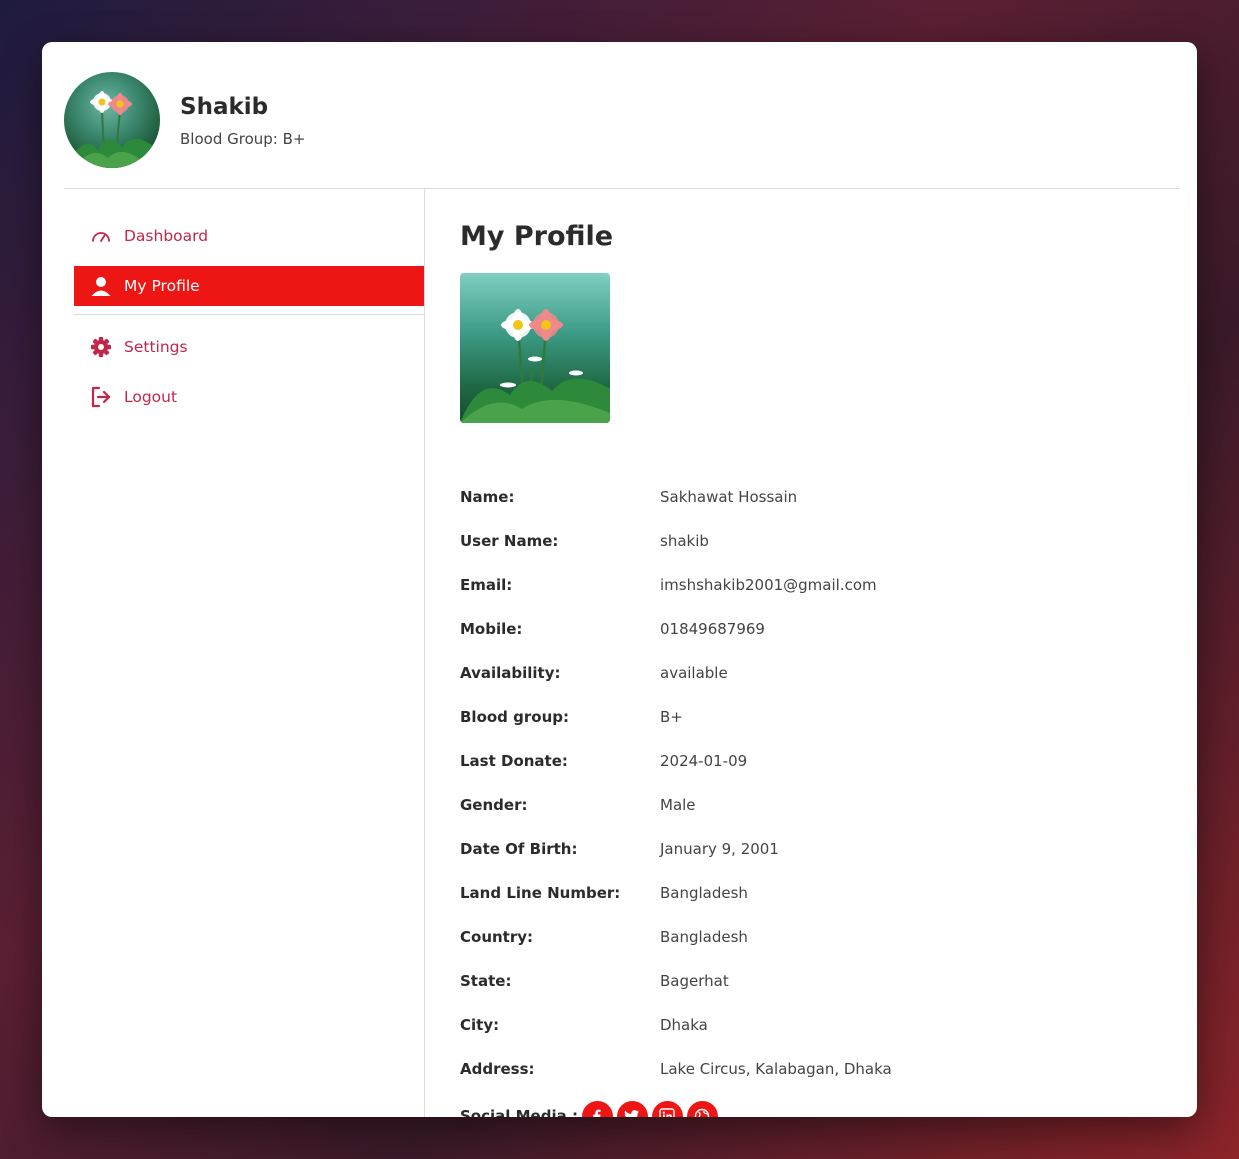 The height and width of the screenshot is (1159, 1239). Describe the element at coordinates (768, 585) in the screenshot. I see `field-value: imshshakib2001@gmail.com` at that location.